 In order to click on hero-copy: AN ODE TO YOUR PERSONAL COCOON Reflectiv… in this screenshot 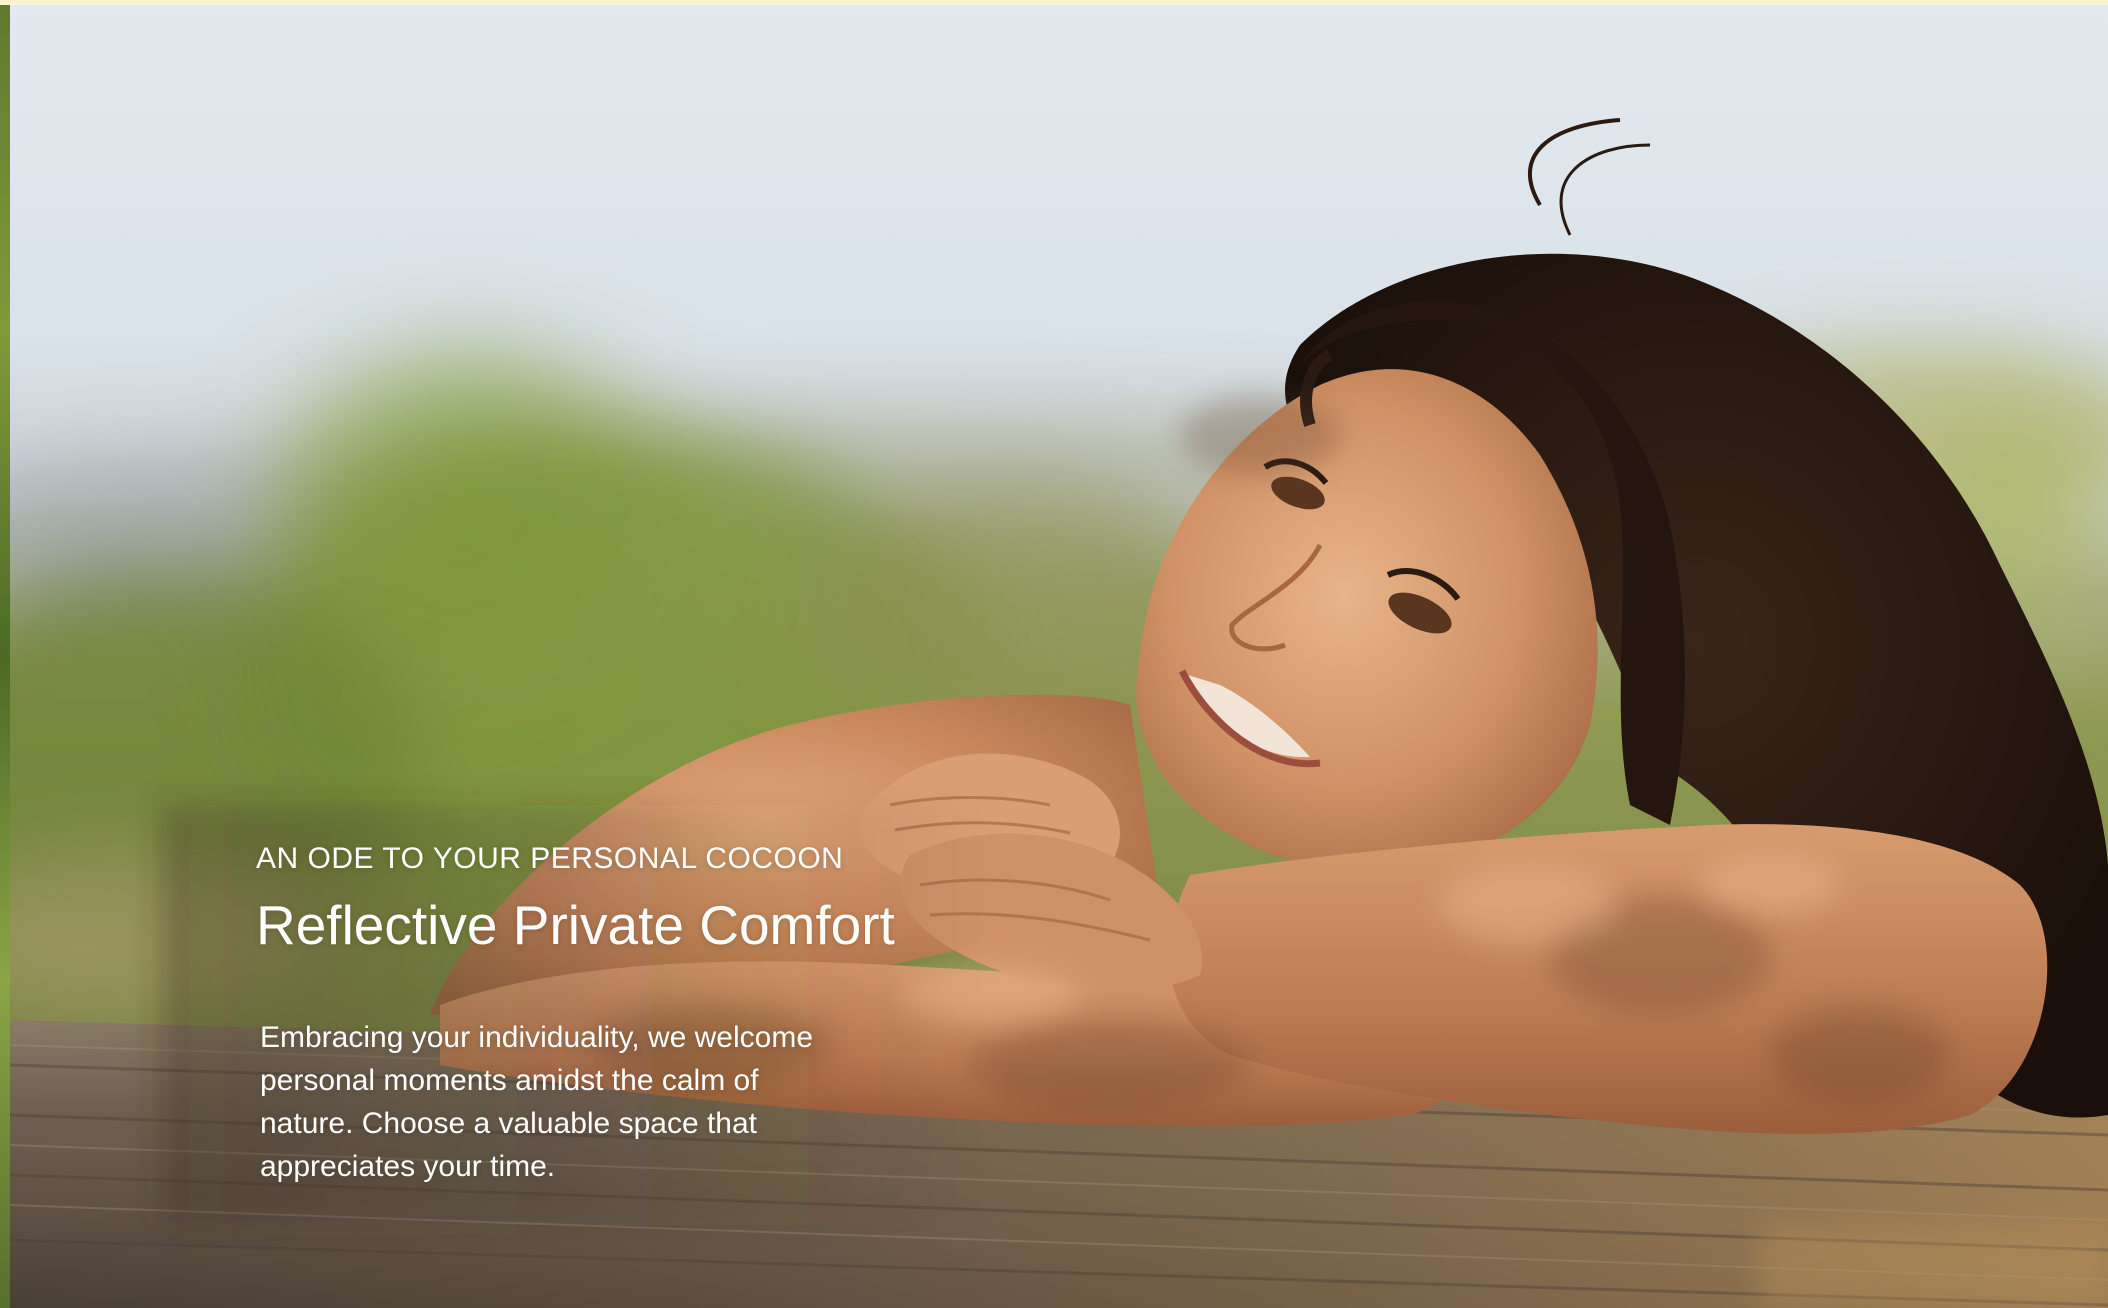, I will do `click(616, 1013)`.